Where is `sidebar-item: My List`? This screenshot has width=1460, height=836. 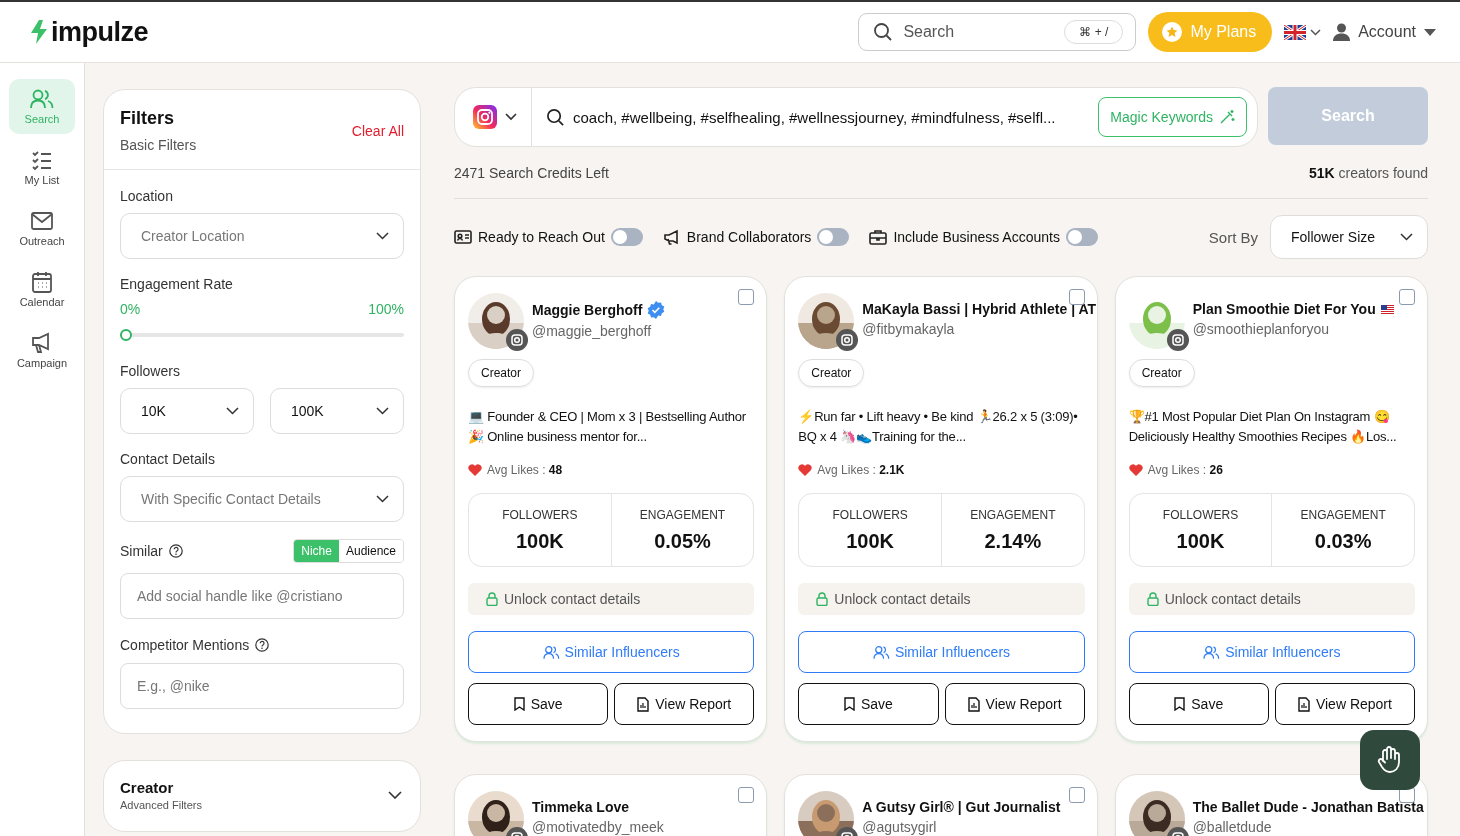
sidebar-item: My List is located at coordinates (42, 167).